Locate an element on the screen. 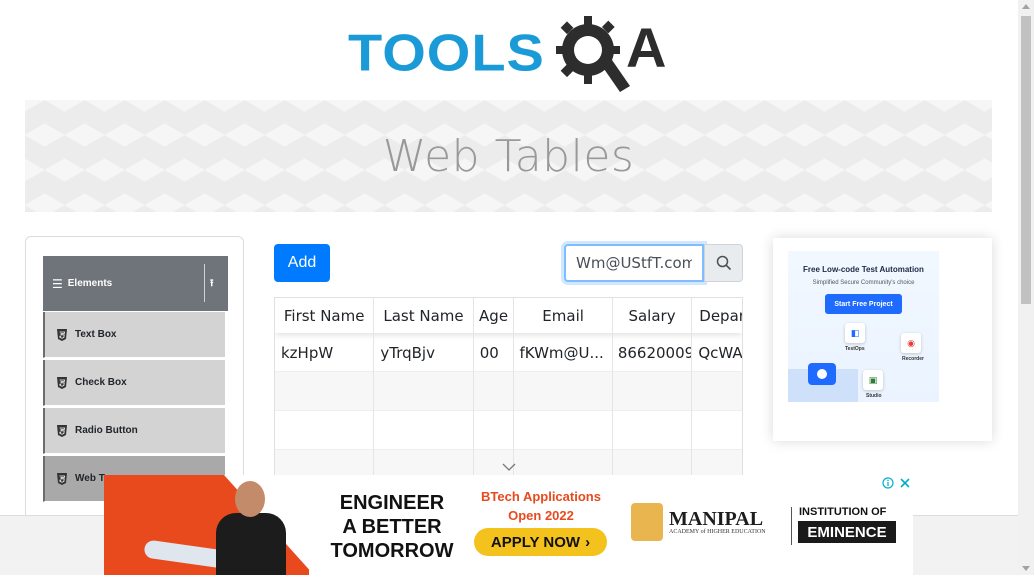  ad-info-icon is located at coordinates (888, 482).